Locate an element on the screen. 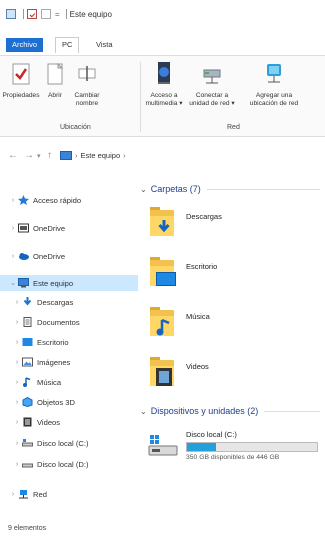  nav-label: Disco local (D:) is located at coordinates (63, 464).